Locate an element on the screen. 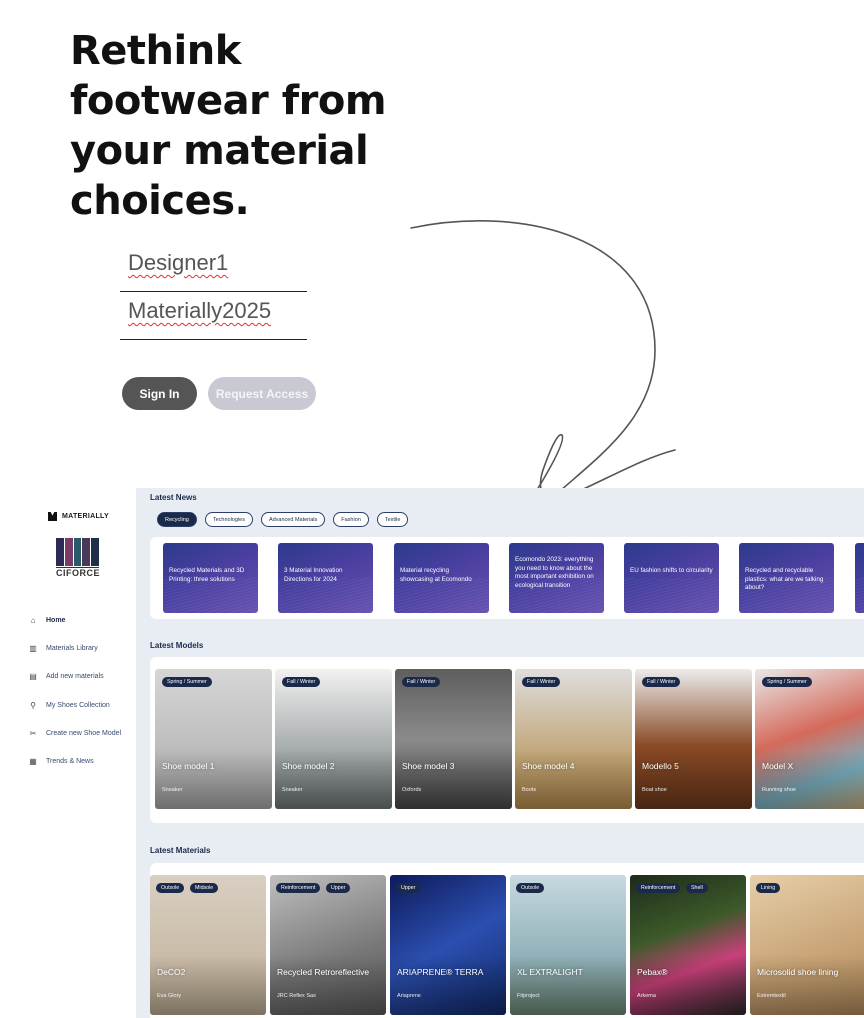  news-card-partial is located at coordinates (859, 578).